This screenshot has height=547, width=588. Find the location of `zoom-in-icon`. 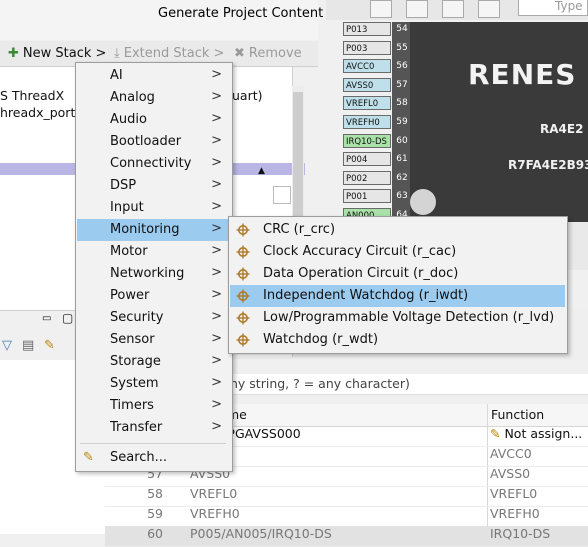

zoom-in-icon is located at coordinates (417, 9).